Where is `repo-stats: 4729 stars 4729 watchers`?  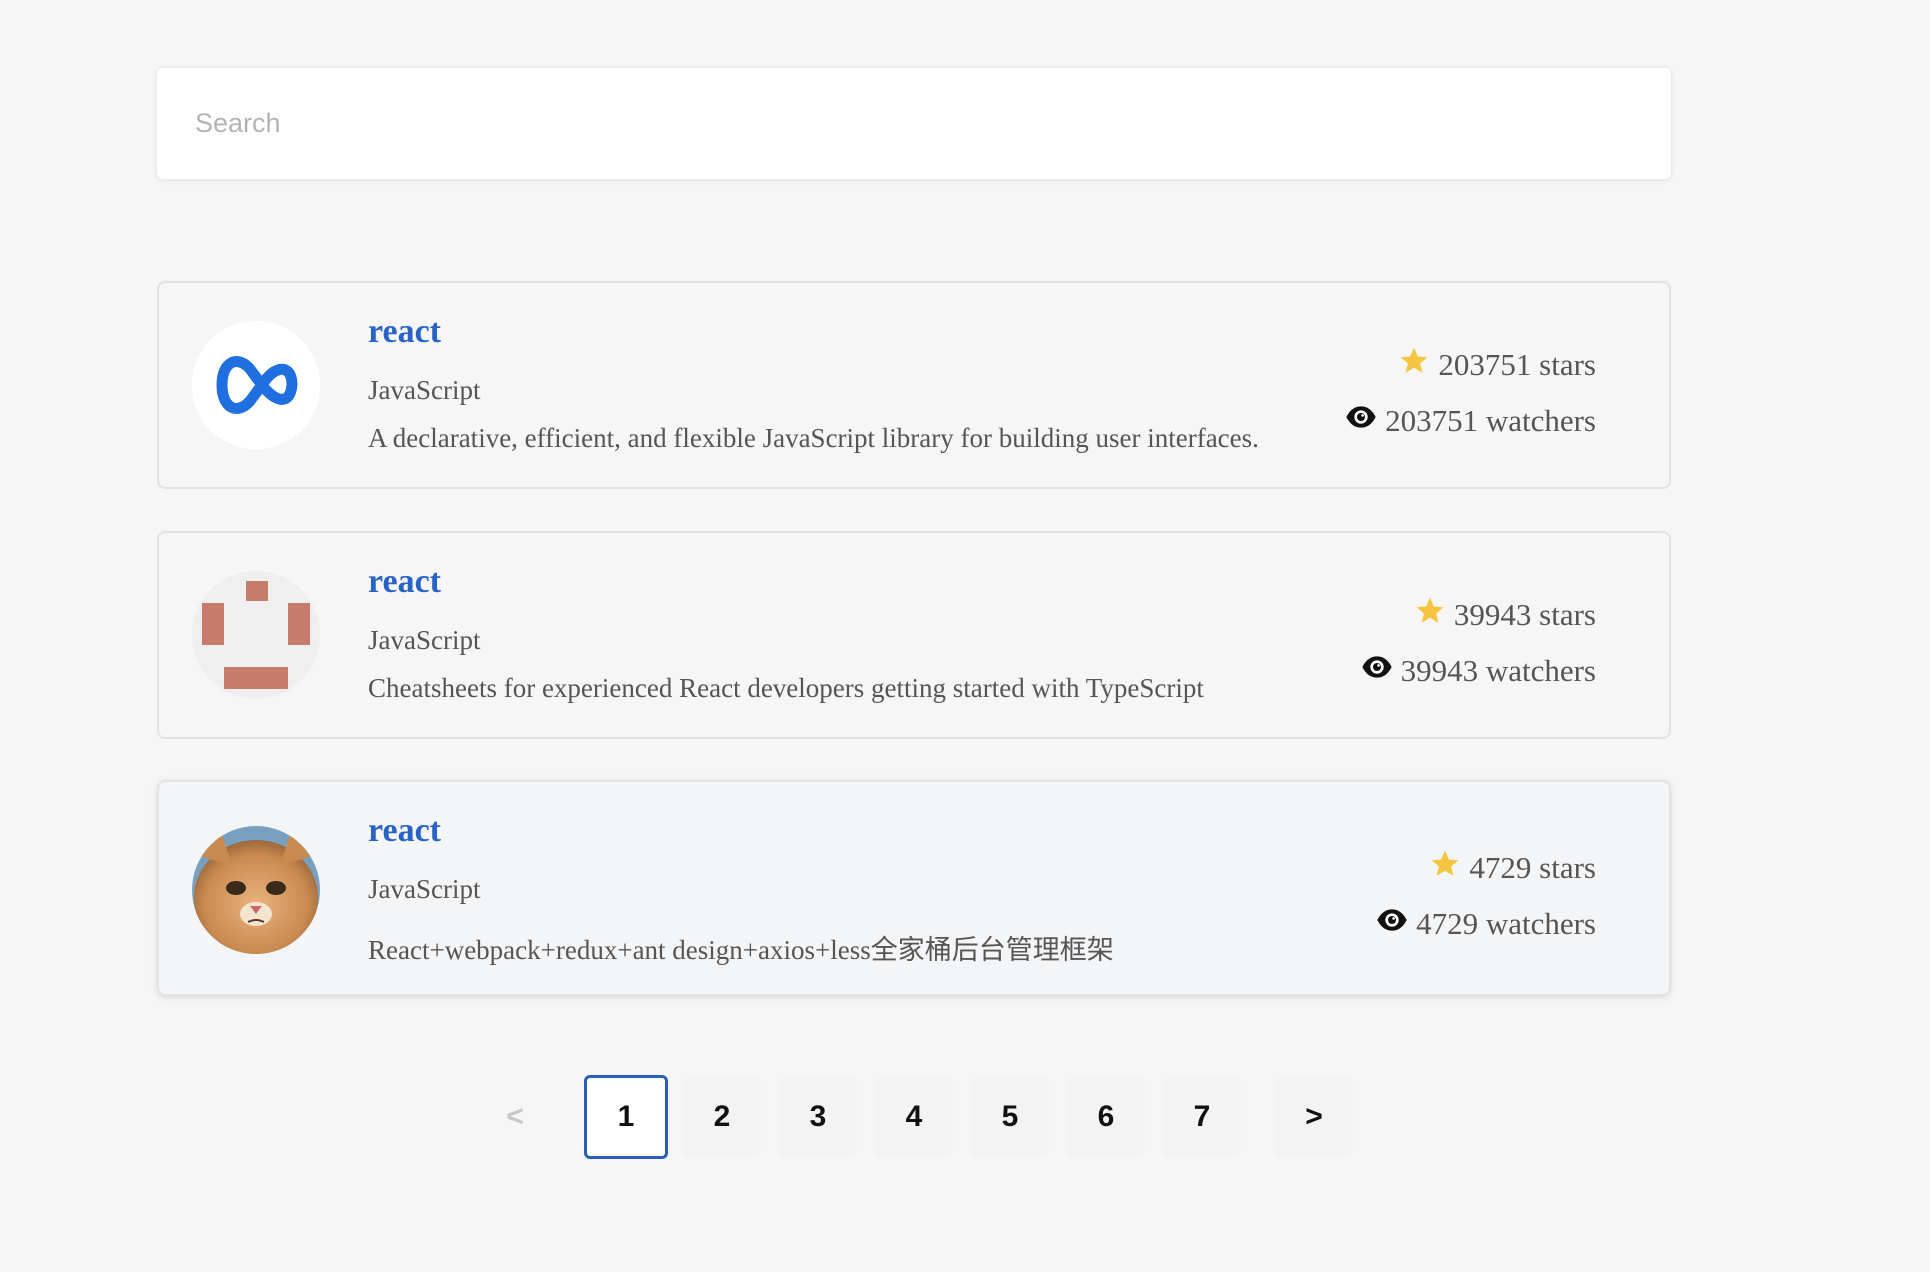
repo-stats: 4729 stars 4729 watchers is located at coordinates (1486, 896).